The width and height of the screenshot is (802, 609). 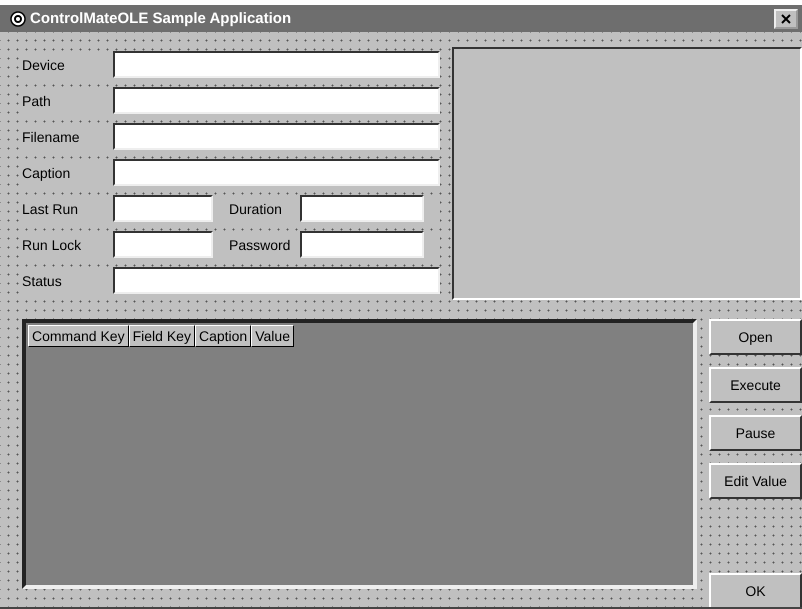 What do you see at coordinates (755, 433) in the screenshot?
I see `action-button: Pause` at bounding box center [755, 433].